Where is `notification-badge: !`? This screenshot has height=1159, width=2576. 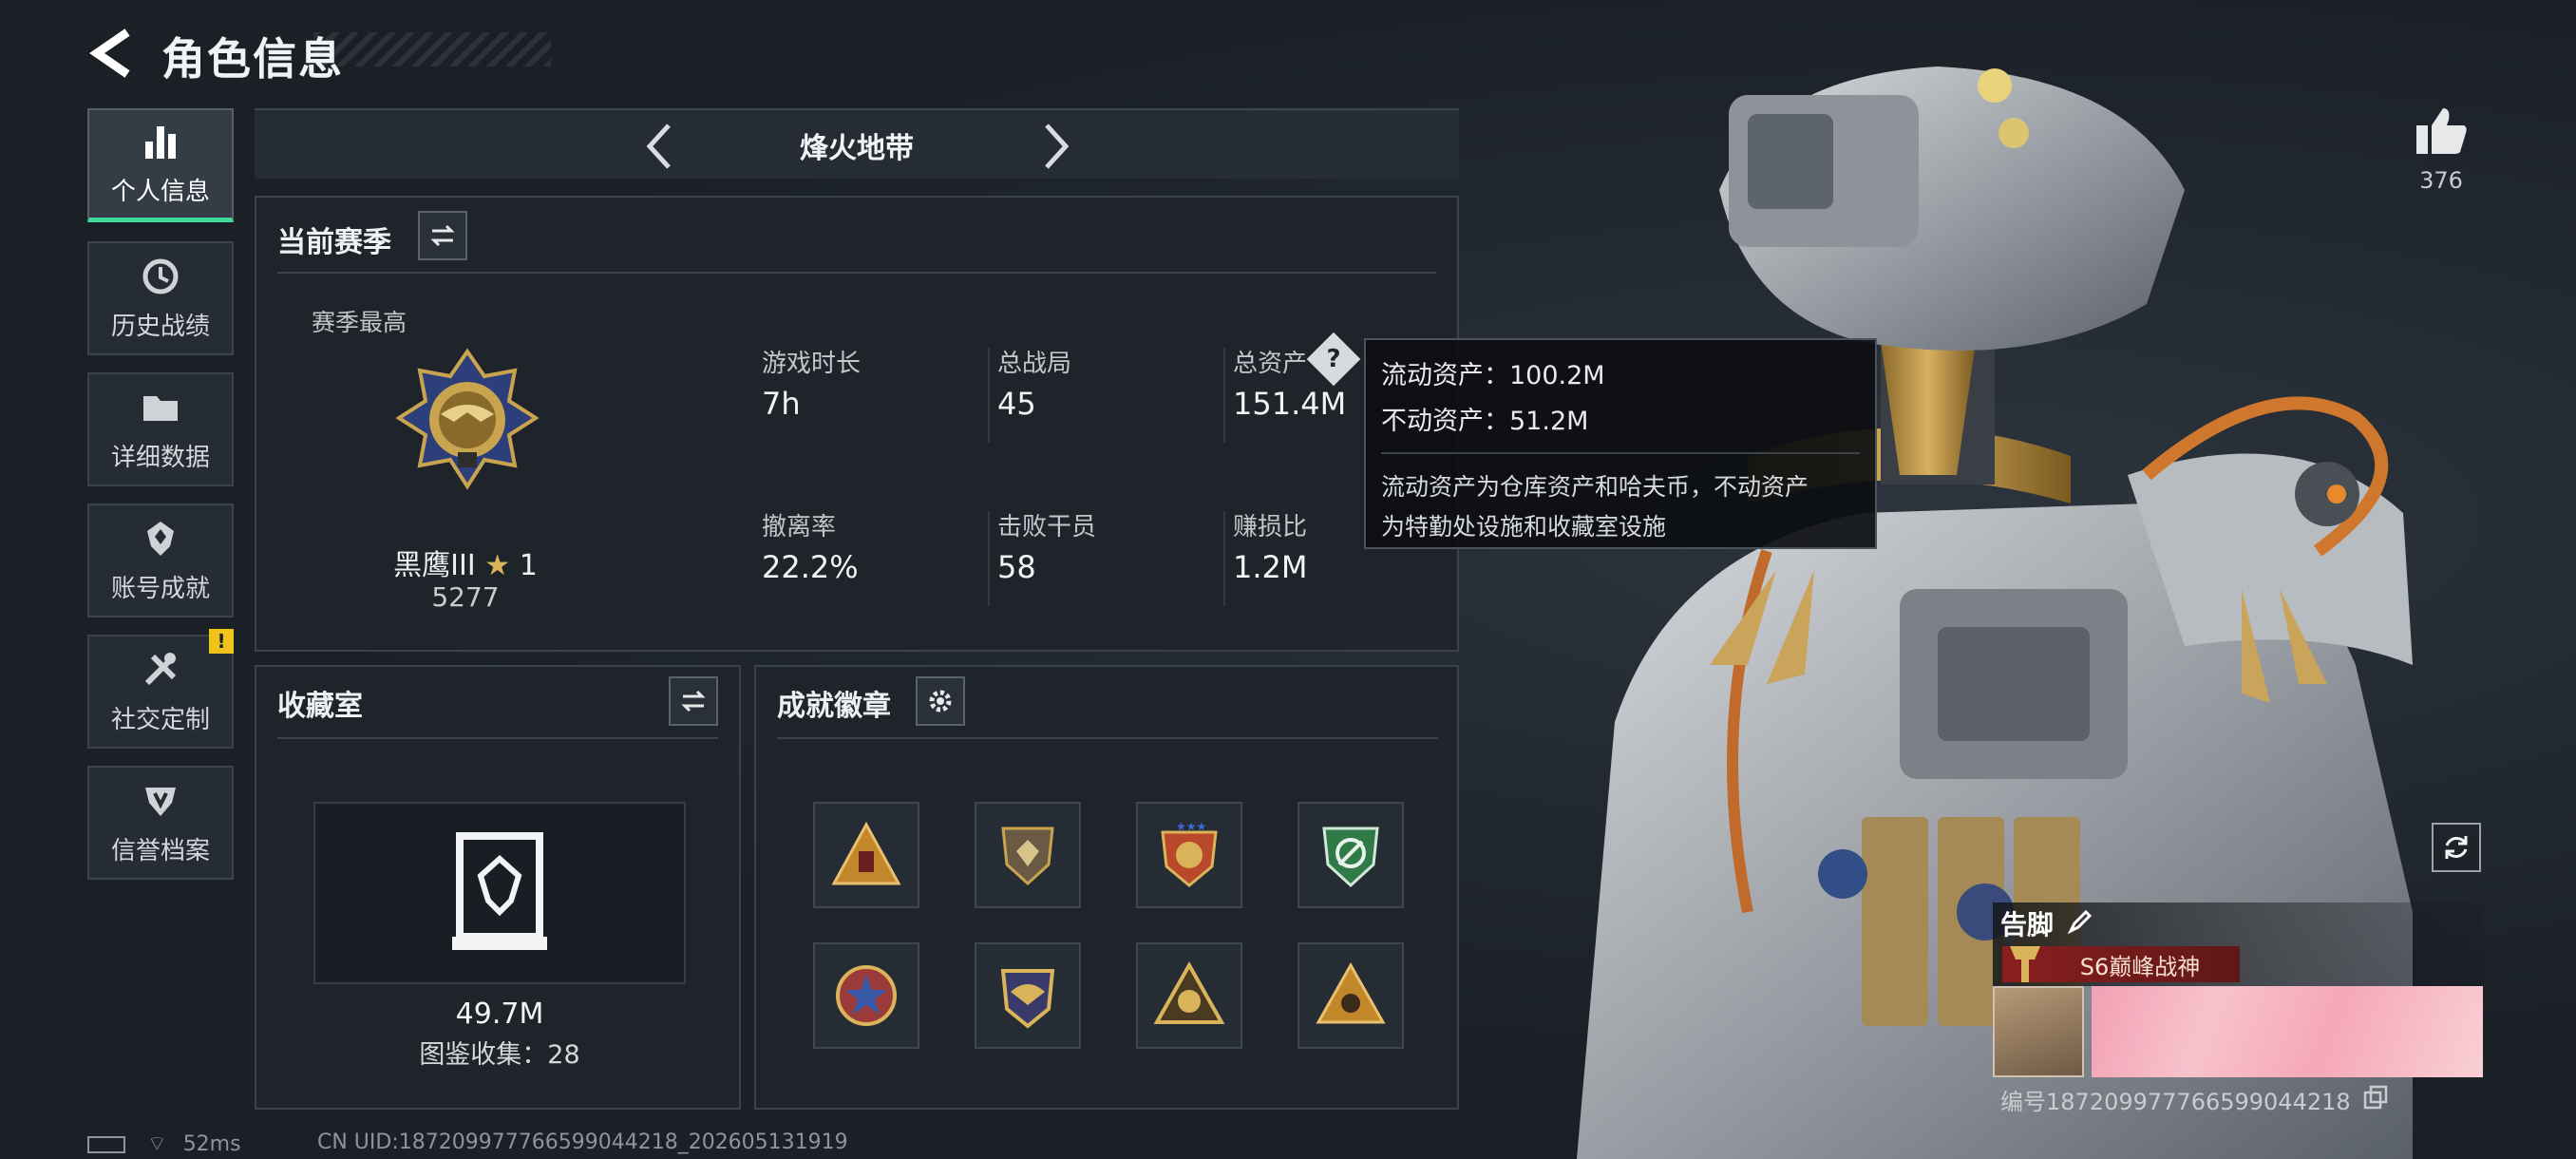
notification-badge: ! is located at coordinates (221, 641).